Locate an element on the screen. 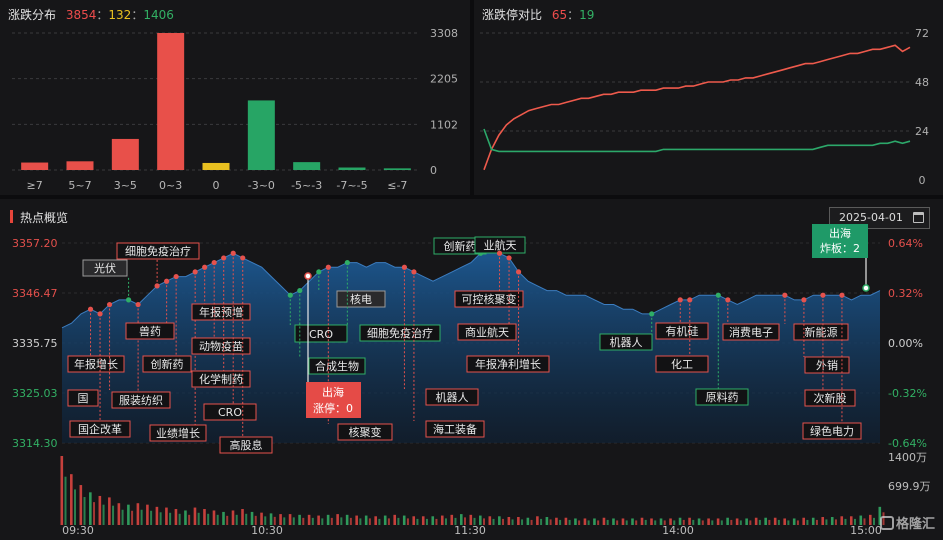  marker-label: 创新药 is located at coordinates (460, 246).